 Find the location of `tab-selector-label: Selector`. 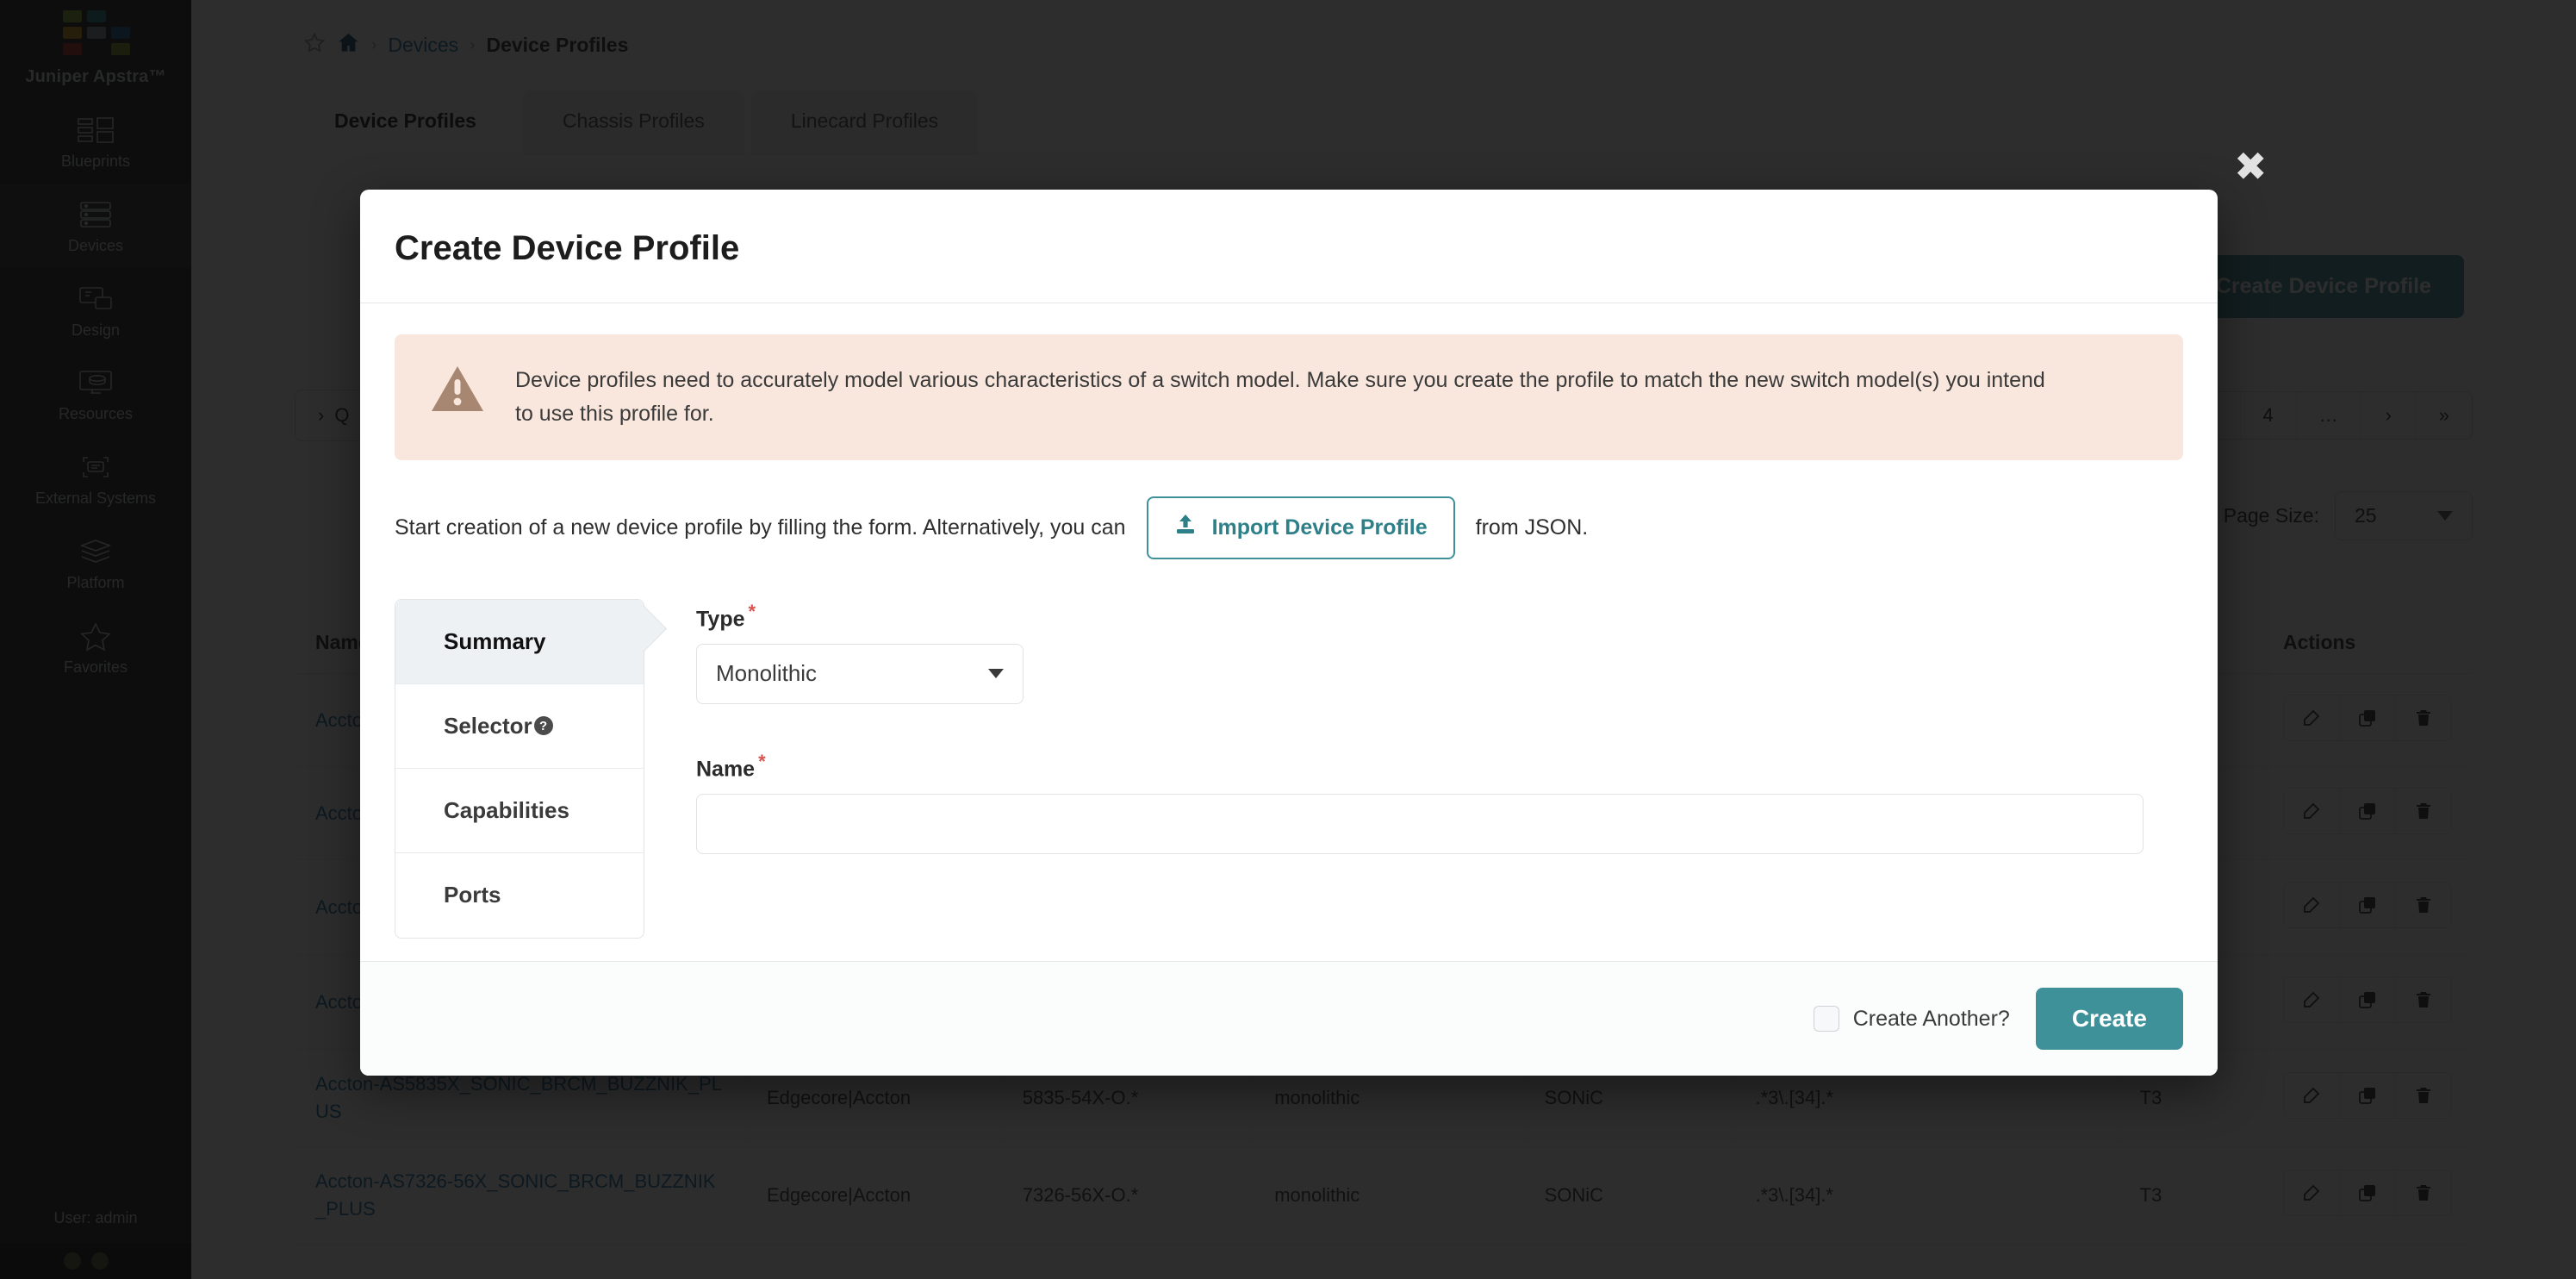

tab-selector-label: Selector is located at coordinates (488, 725).